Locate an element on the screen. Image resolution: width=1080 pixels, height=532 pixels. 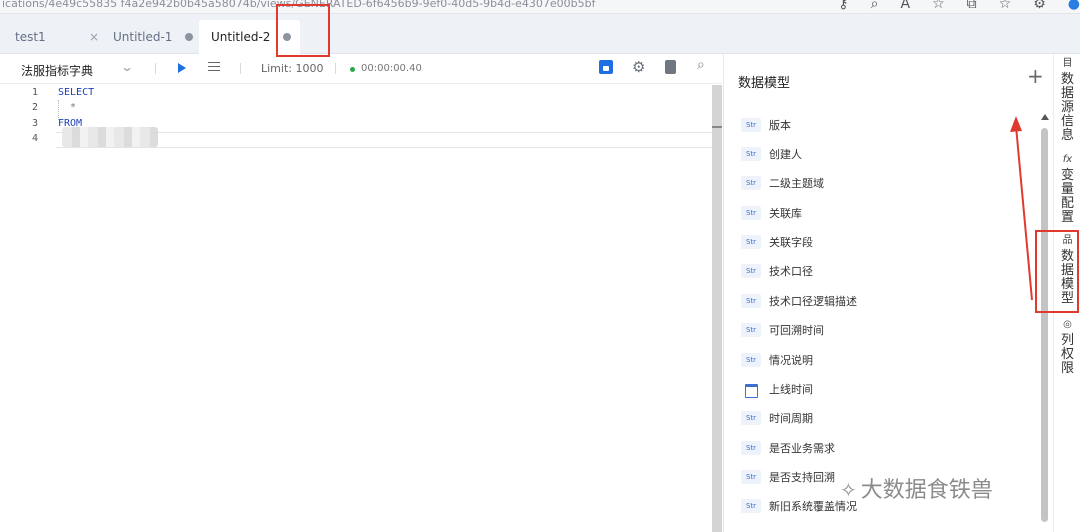
line-number: 4 is located at coordinates (34, 138).